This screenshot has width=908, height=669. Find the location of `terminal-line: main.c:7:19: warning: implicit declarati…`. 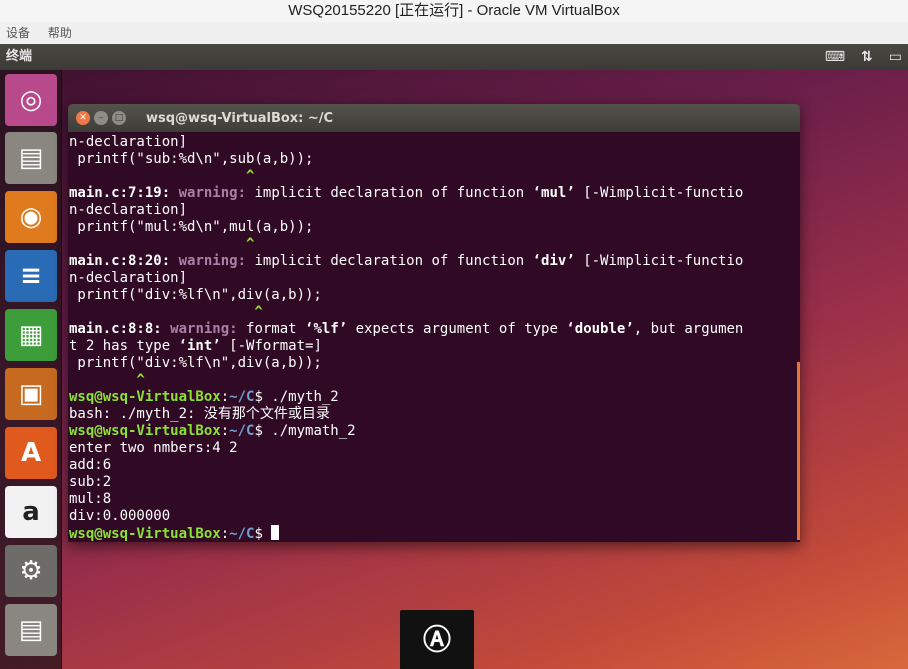

terminal-line: main.c:7:19: warning: implicit declarati… is located at coordinates (406, 193).